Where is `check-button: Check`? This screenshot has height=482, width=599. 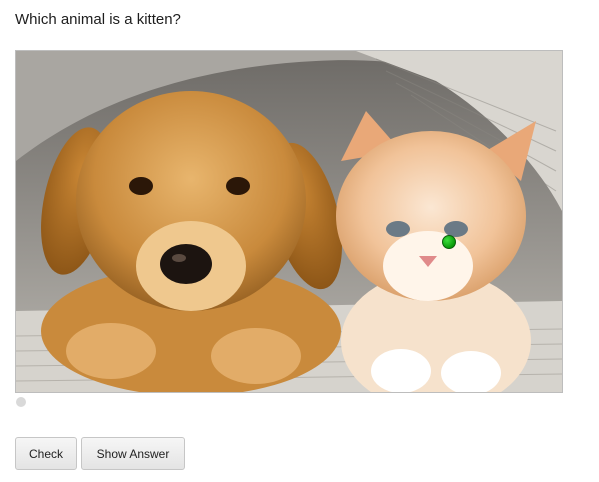
check-button: Check is located at coordinates (46, 453).